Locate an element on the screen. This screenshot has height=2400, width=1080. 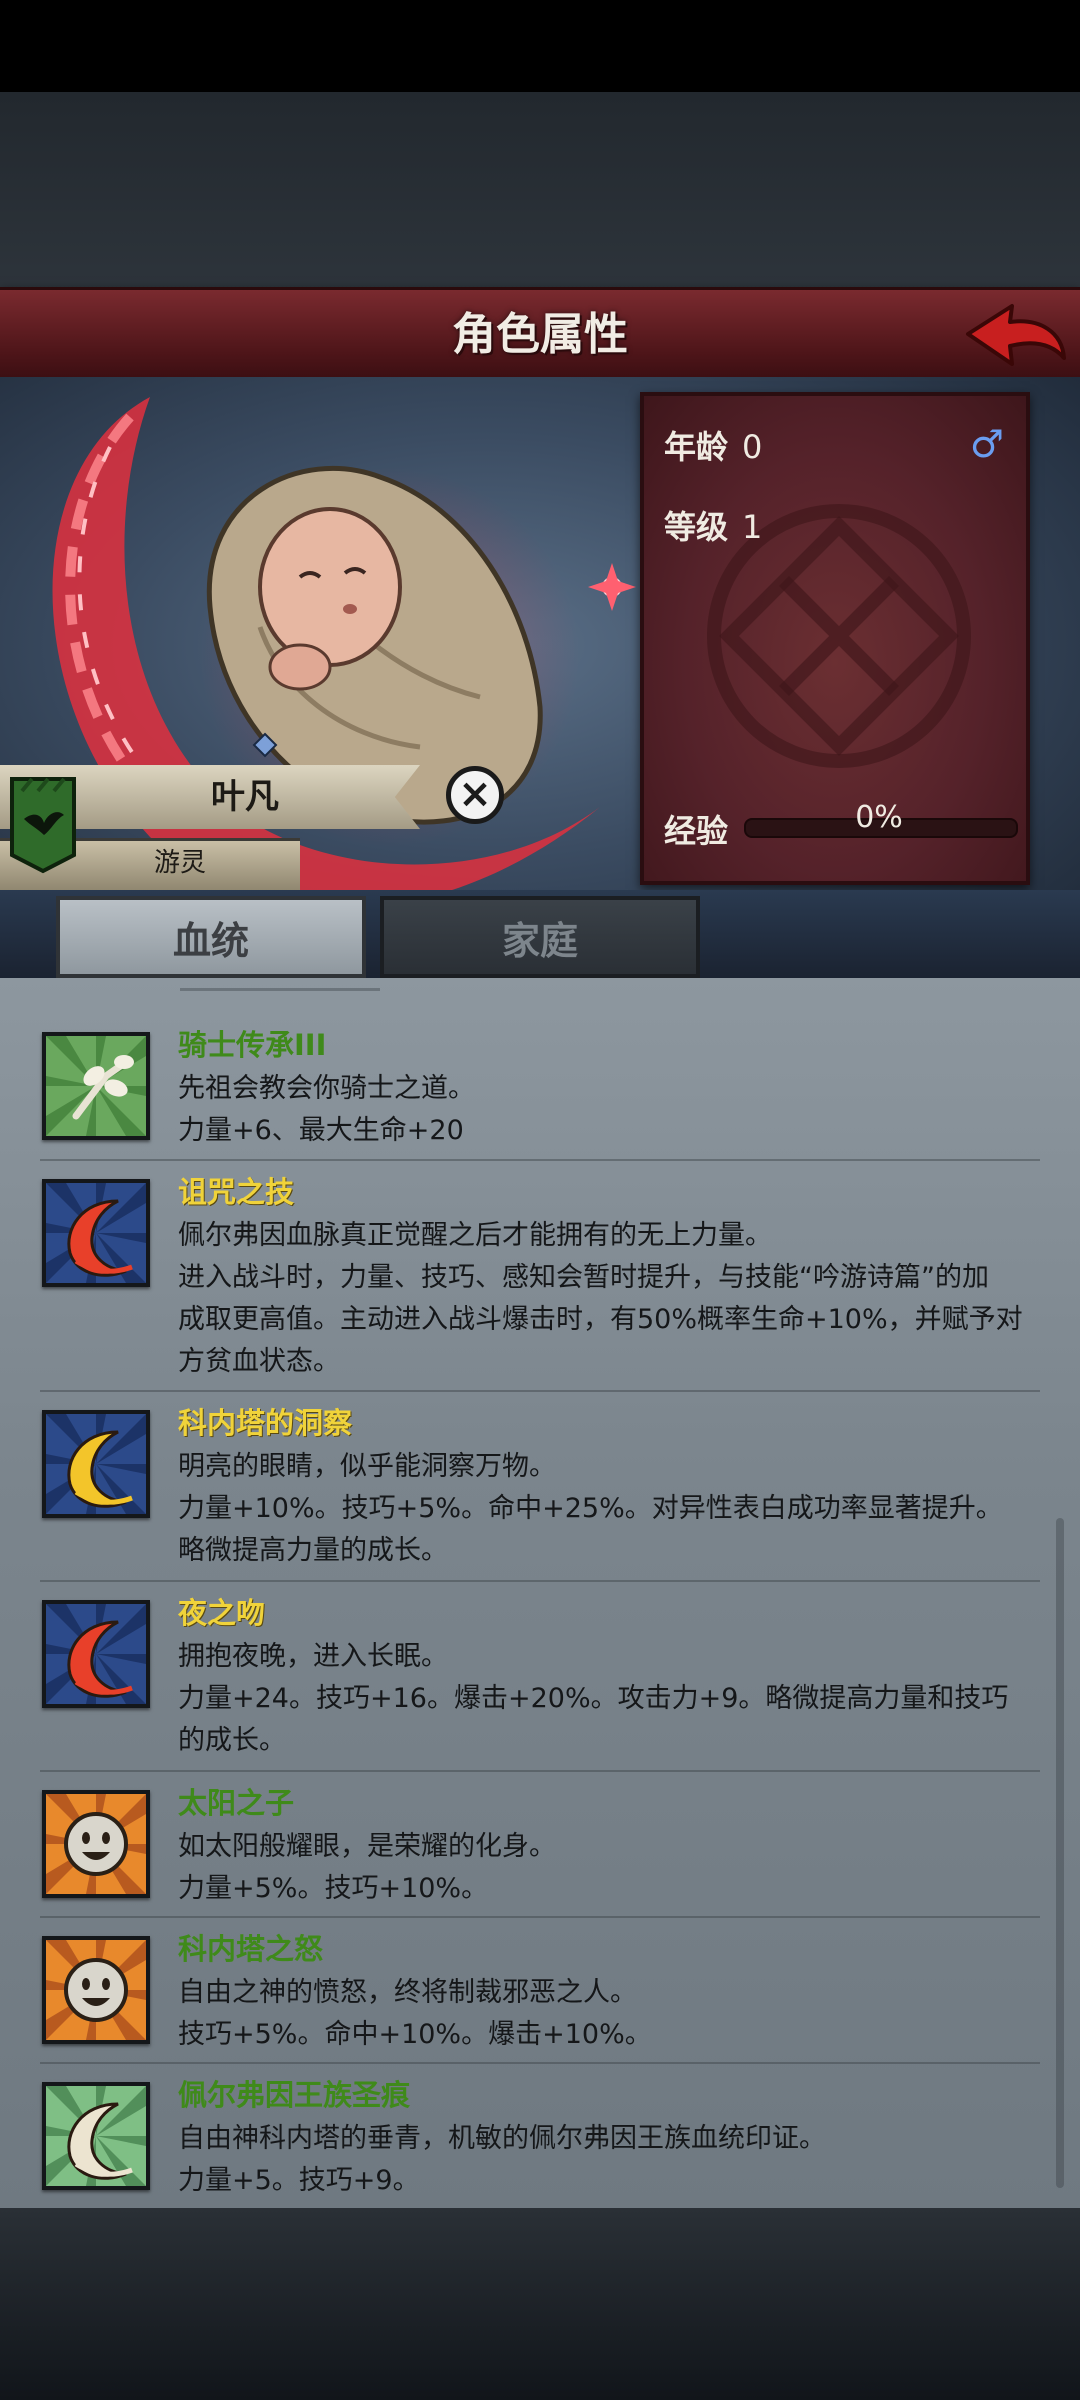
trait-description-line: 技巧+5%。命中+10%。爆击+10%。 is located at coordinates (415, 2034).